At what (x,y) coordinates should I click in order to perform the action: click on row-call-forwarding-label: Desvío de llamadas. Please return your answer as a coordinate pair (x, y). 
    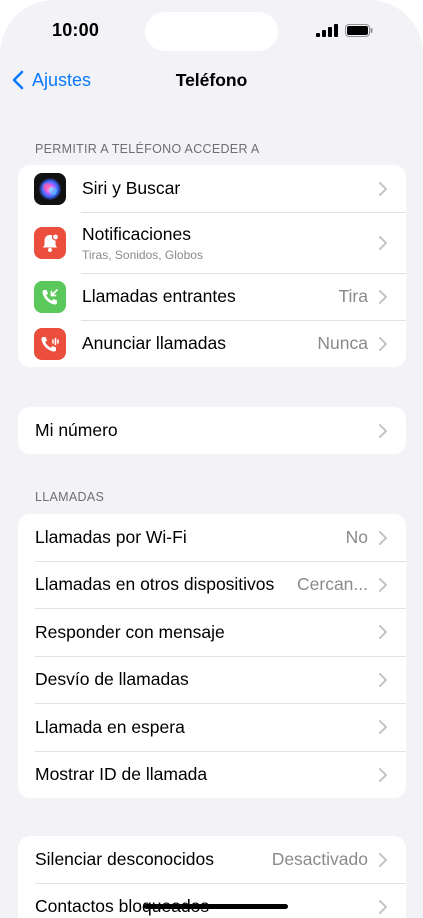
    Looking at the image, I should click on (112, 679).